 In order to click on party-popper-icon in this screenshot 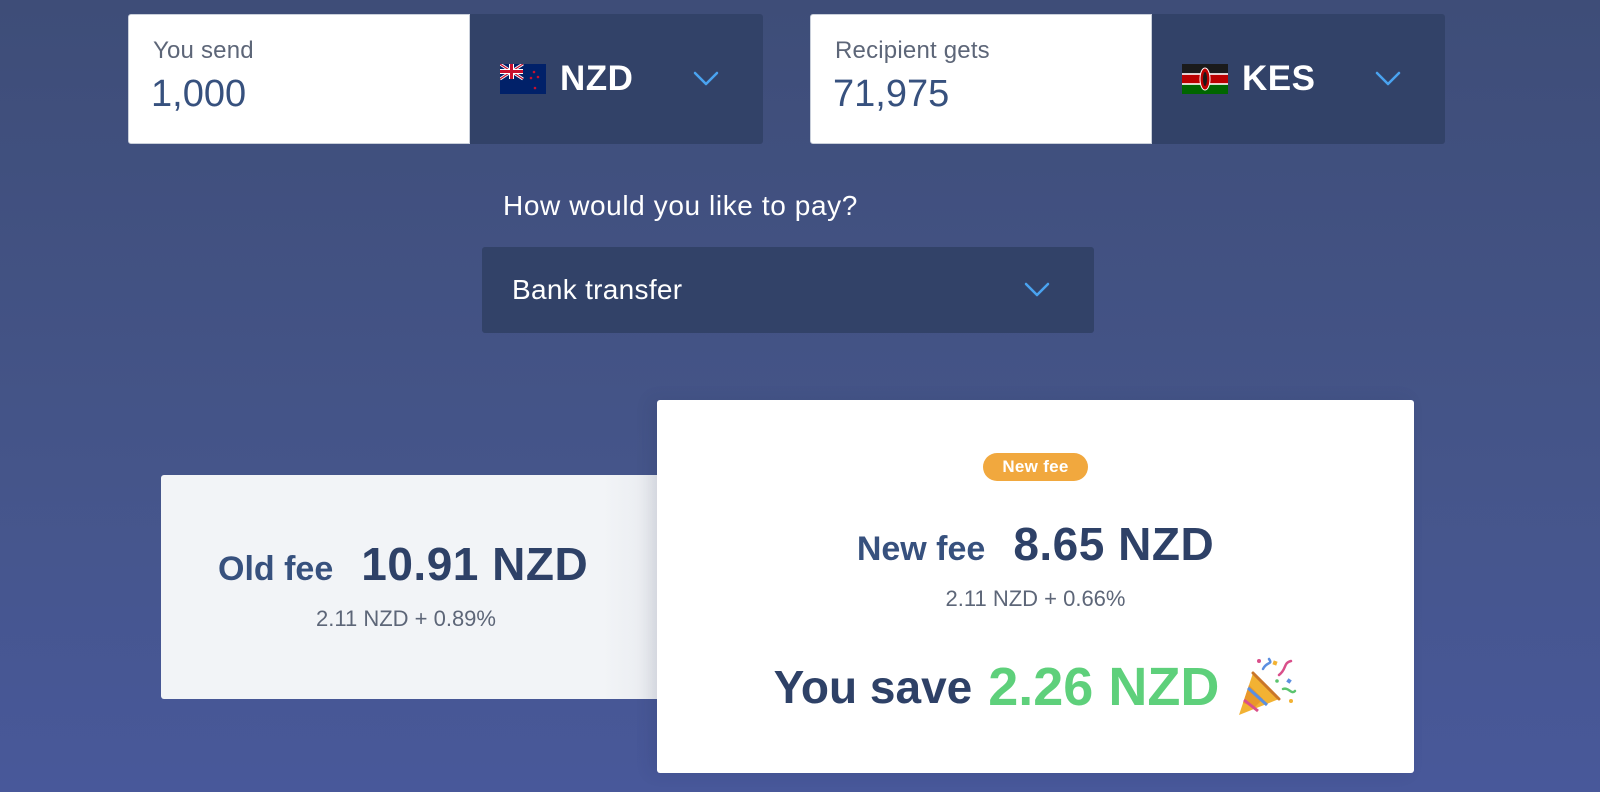, I will do `click(1268, 686)`.